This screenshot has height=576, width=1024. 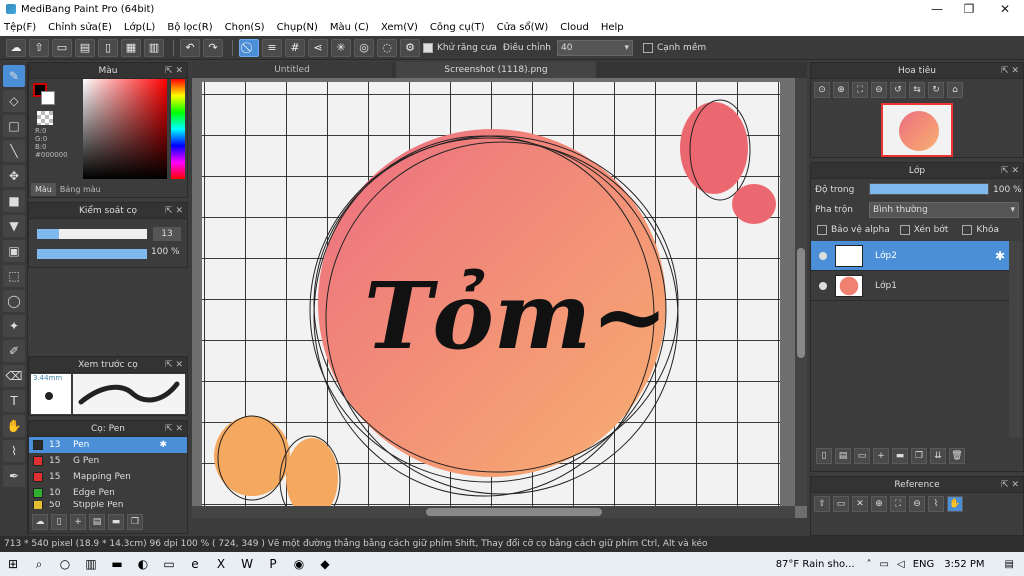 What do you see at coordinates (919, 456) in the screenshot?
I see `duplicate-layer-icon: ❐` at bounding box center [919, 456].